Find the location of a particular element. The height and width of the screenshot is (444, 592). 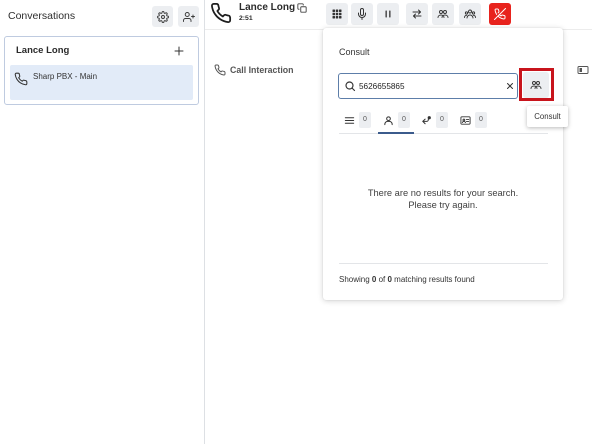

contact-card-icon is located at coordinates (465, 120).